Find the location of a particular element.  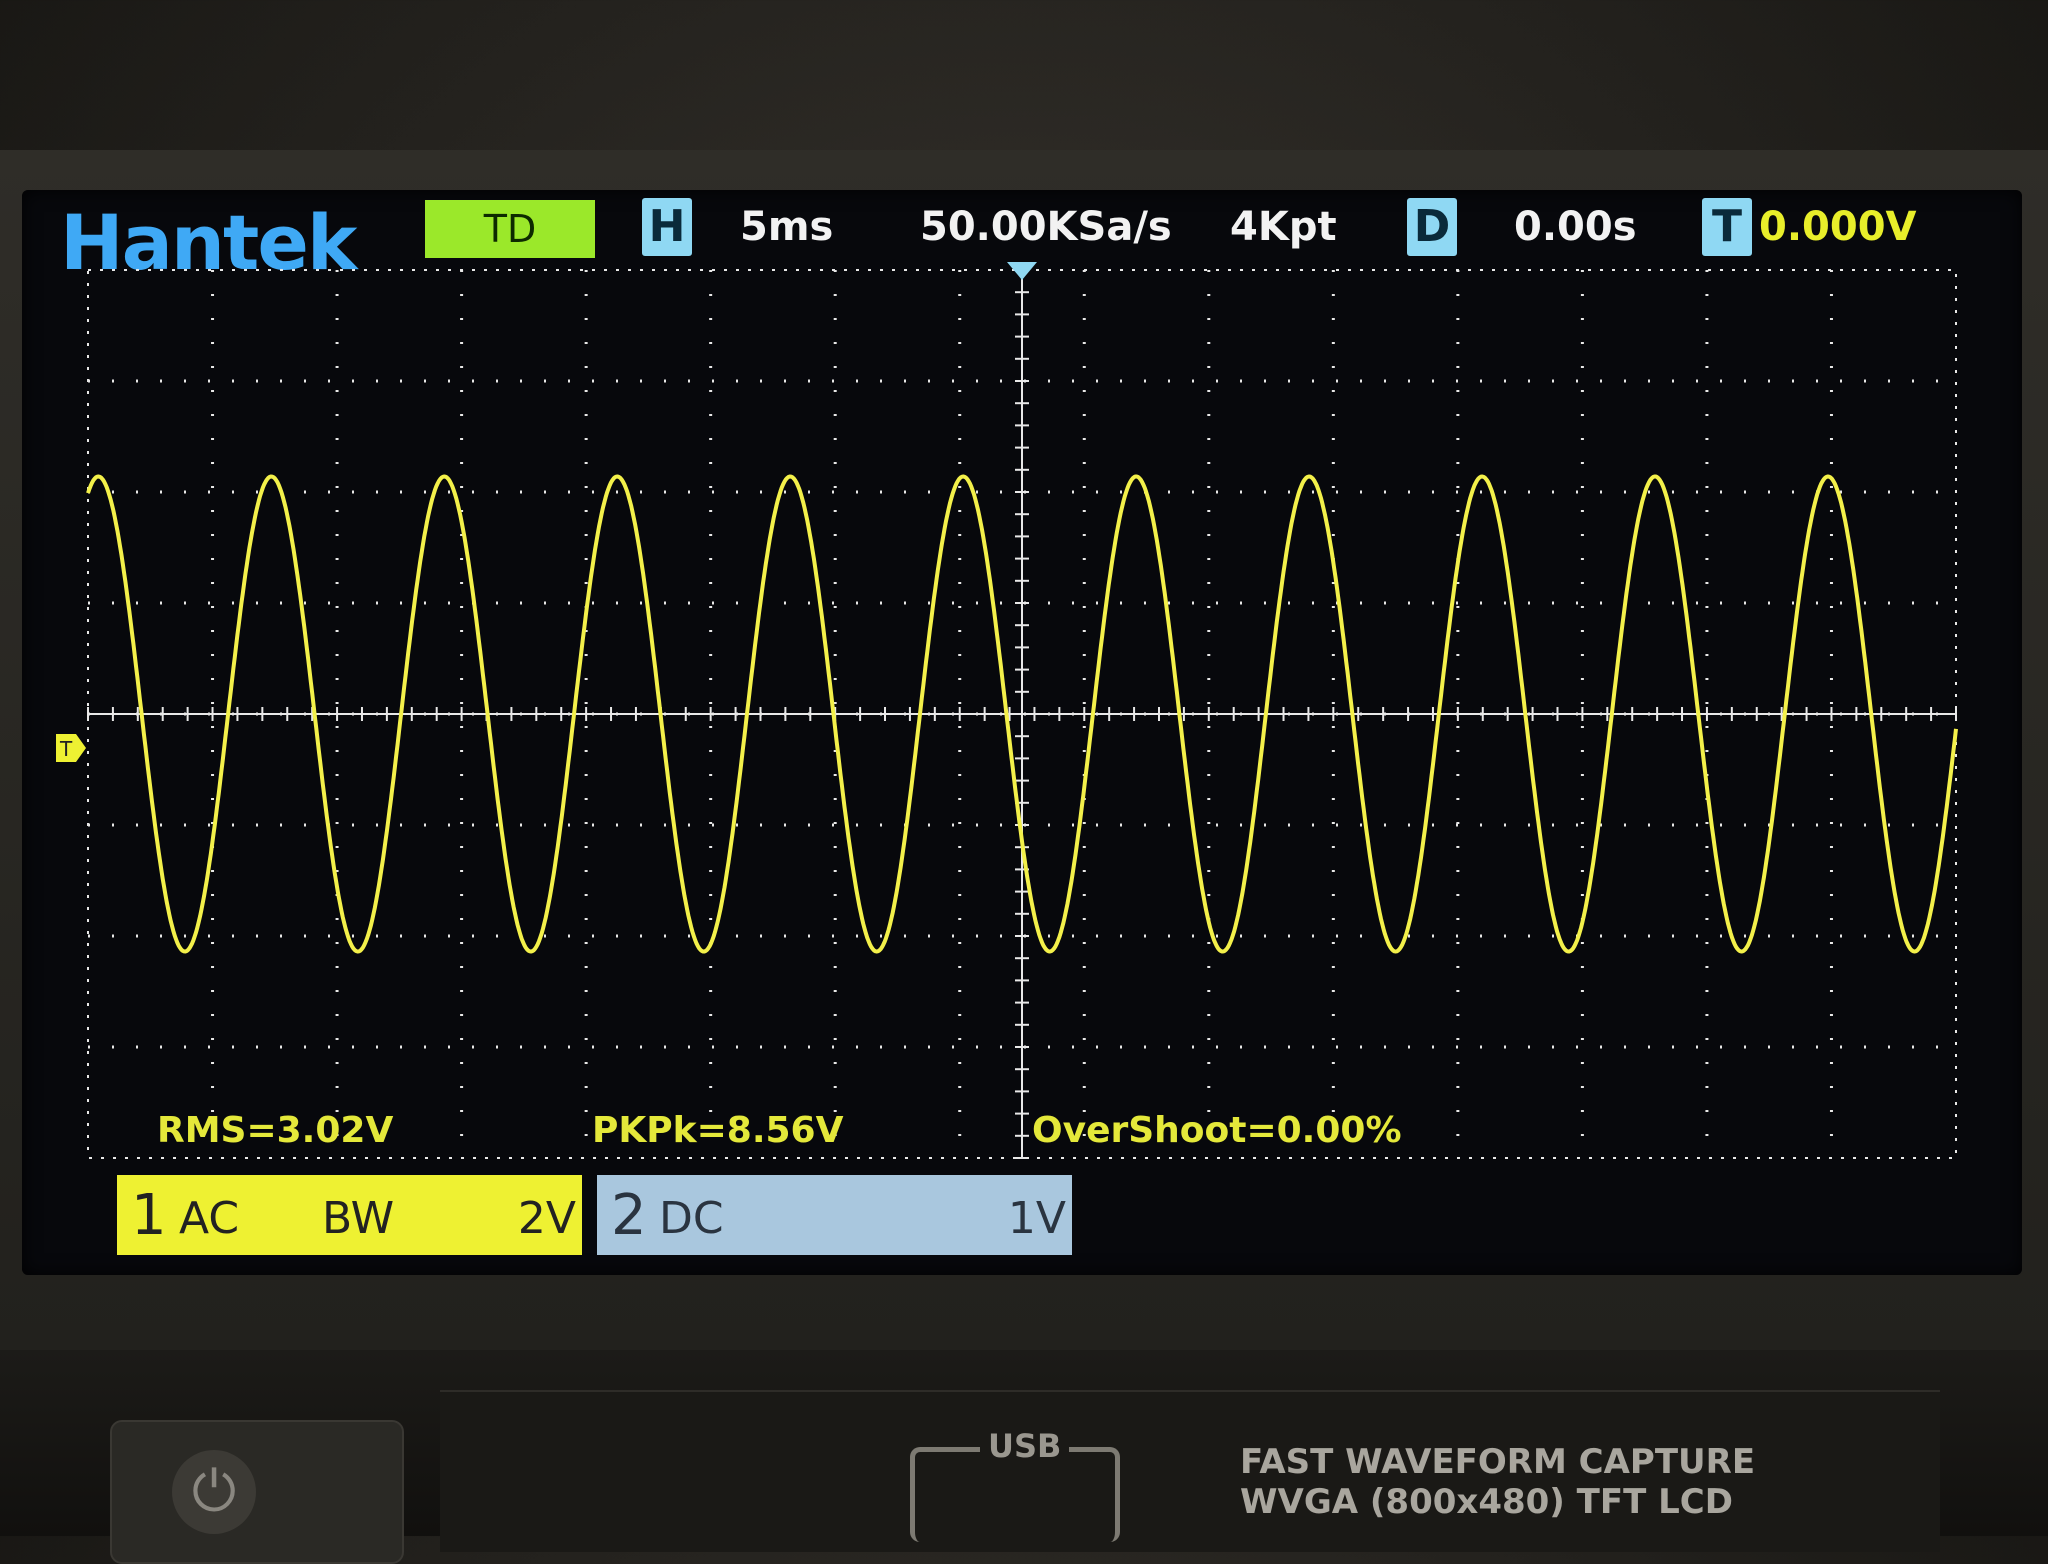

channel2-scale: 1V is located at coordinates (1036, 1218).